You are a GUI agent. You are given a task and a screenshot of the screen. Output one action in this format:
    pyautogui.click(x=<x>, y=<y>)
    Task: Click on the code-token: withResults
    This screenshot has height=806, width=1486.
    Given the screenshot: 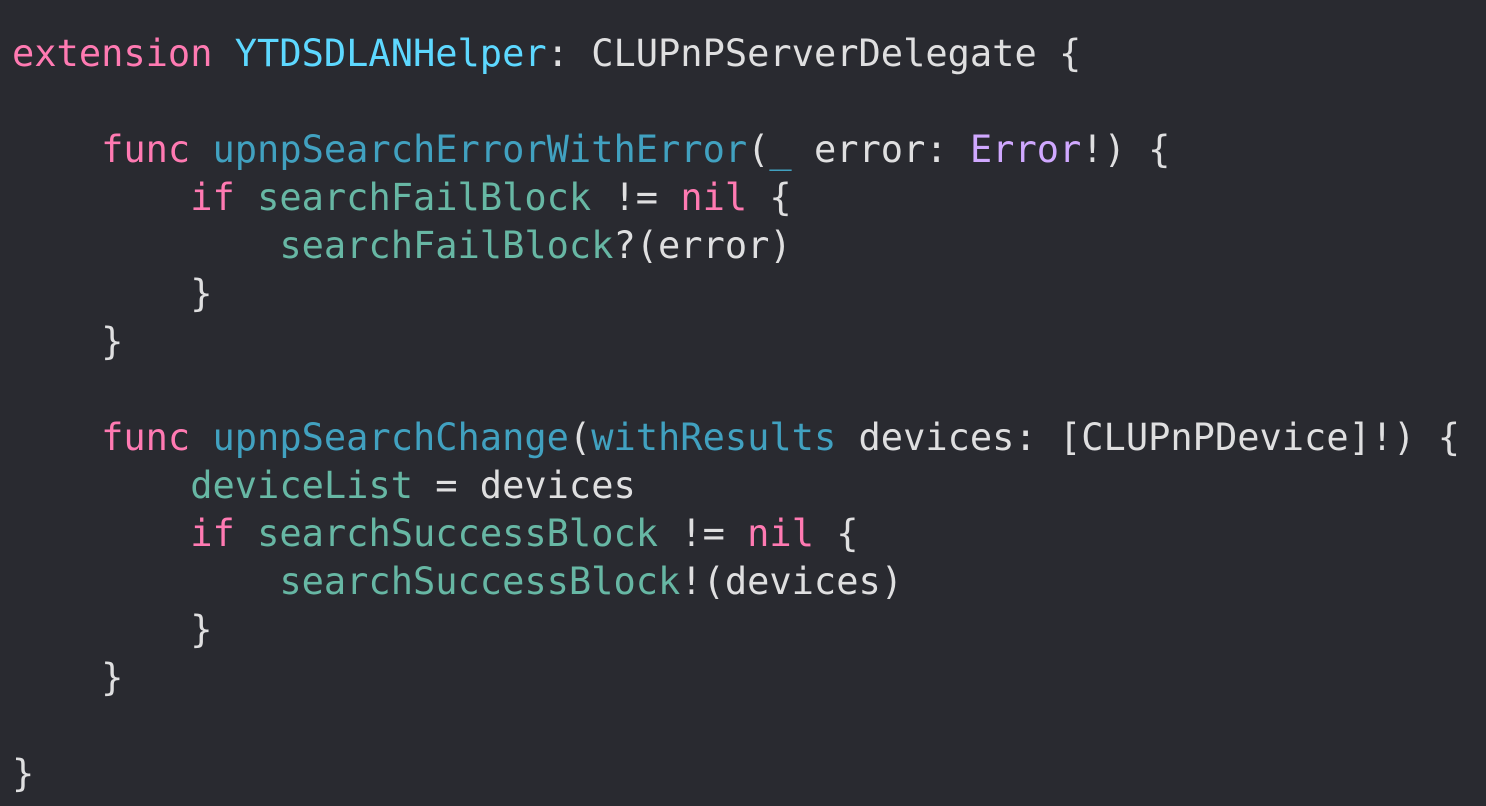 What is the action you would take?
    pyautogui.click(x=714, y=437)
    